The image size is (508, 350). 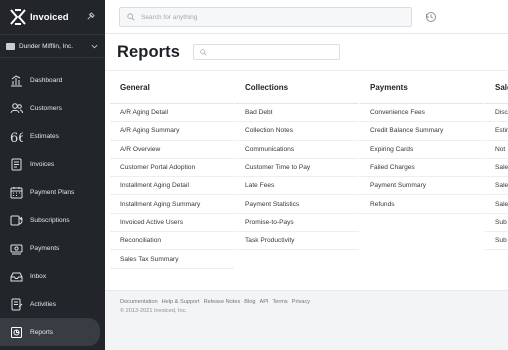 I want to click on report-link: Collection Notes, so click(x=297, y=131).